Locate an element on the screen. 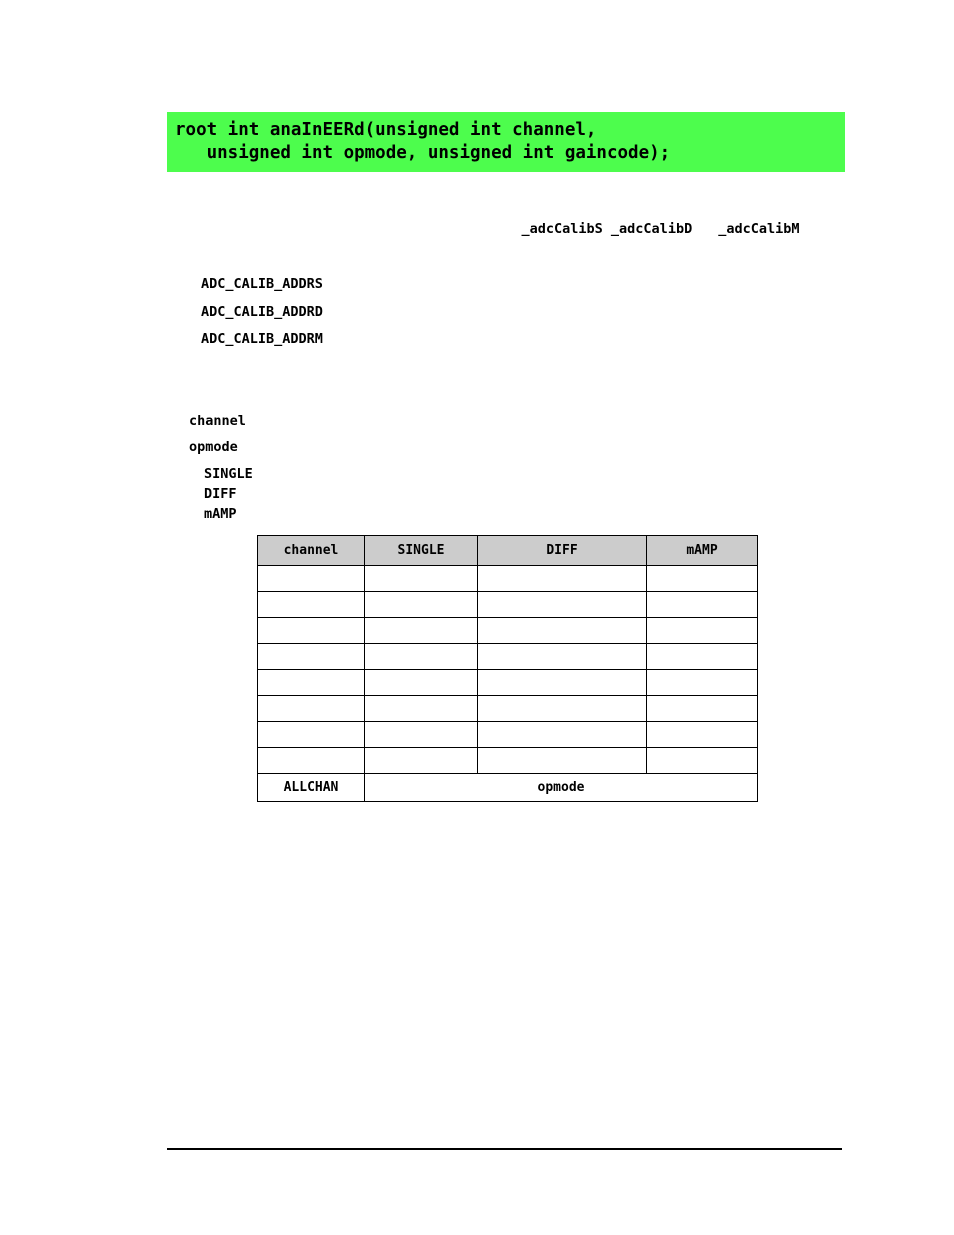  table-body is located at coordinates (507, 669).